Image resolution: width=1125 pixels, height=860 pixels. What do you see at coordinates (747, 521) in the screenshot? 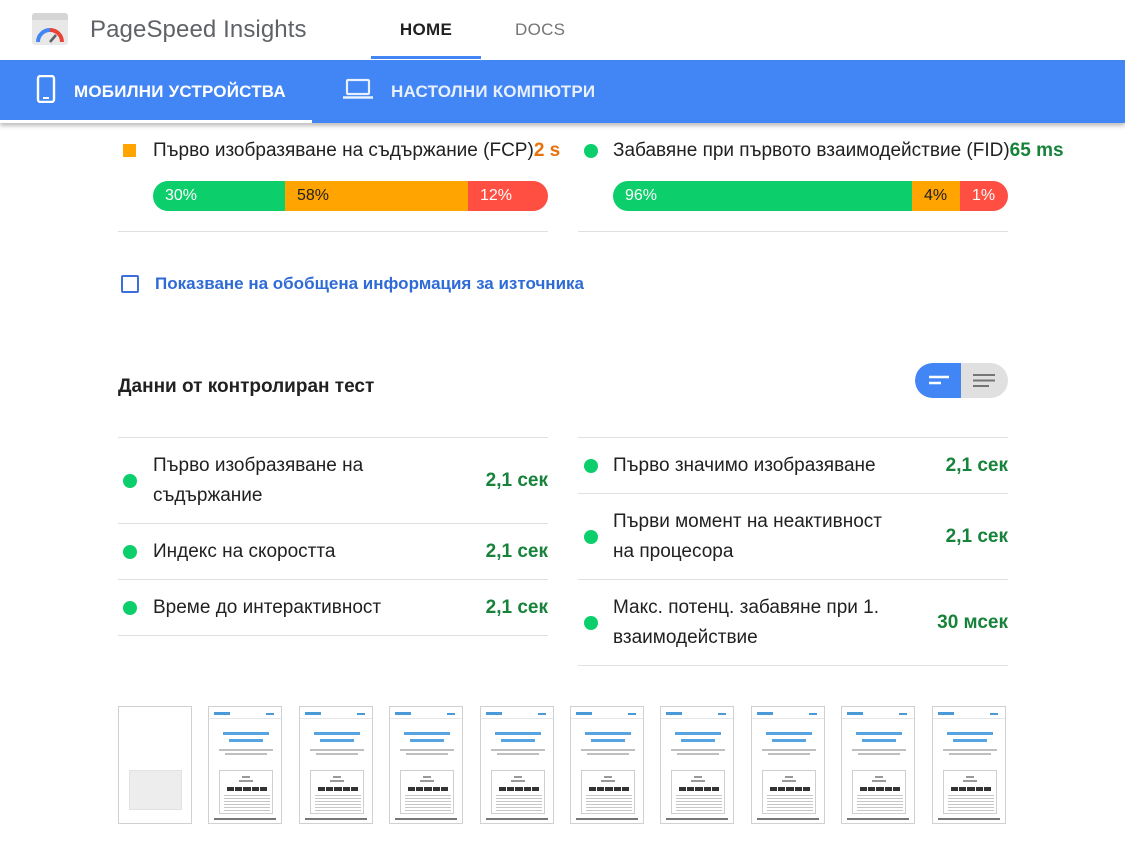
I see `lab-metric-name-line: Първи момент на неактивност` at bounding box center [747, 521].